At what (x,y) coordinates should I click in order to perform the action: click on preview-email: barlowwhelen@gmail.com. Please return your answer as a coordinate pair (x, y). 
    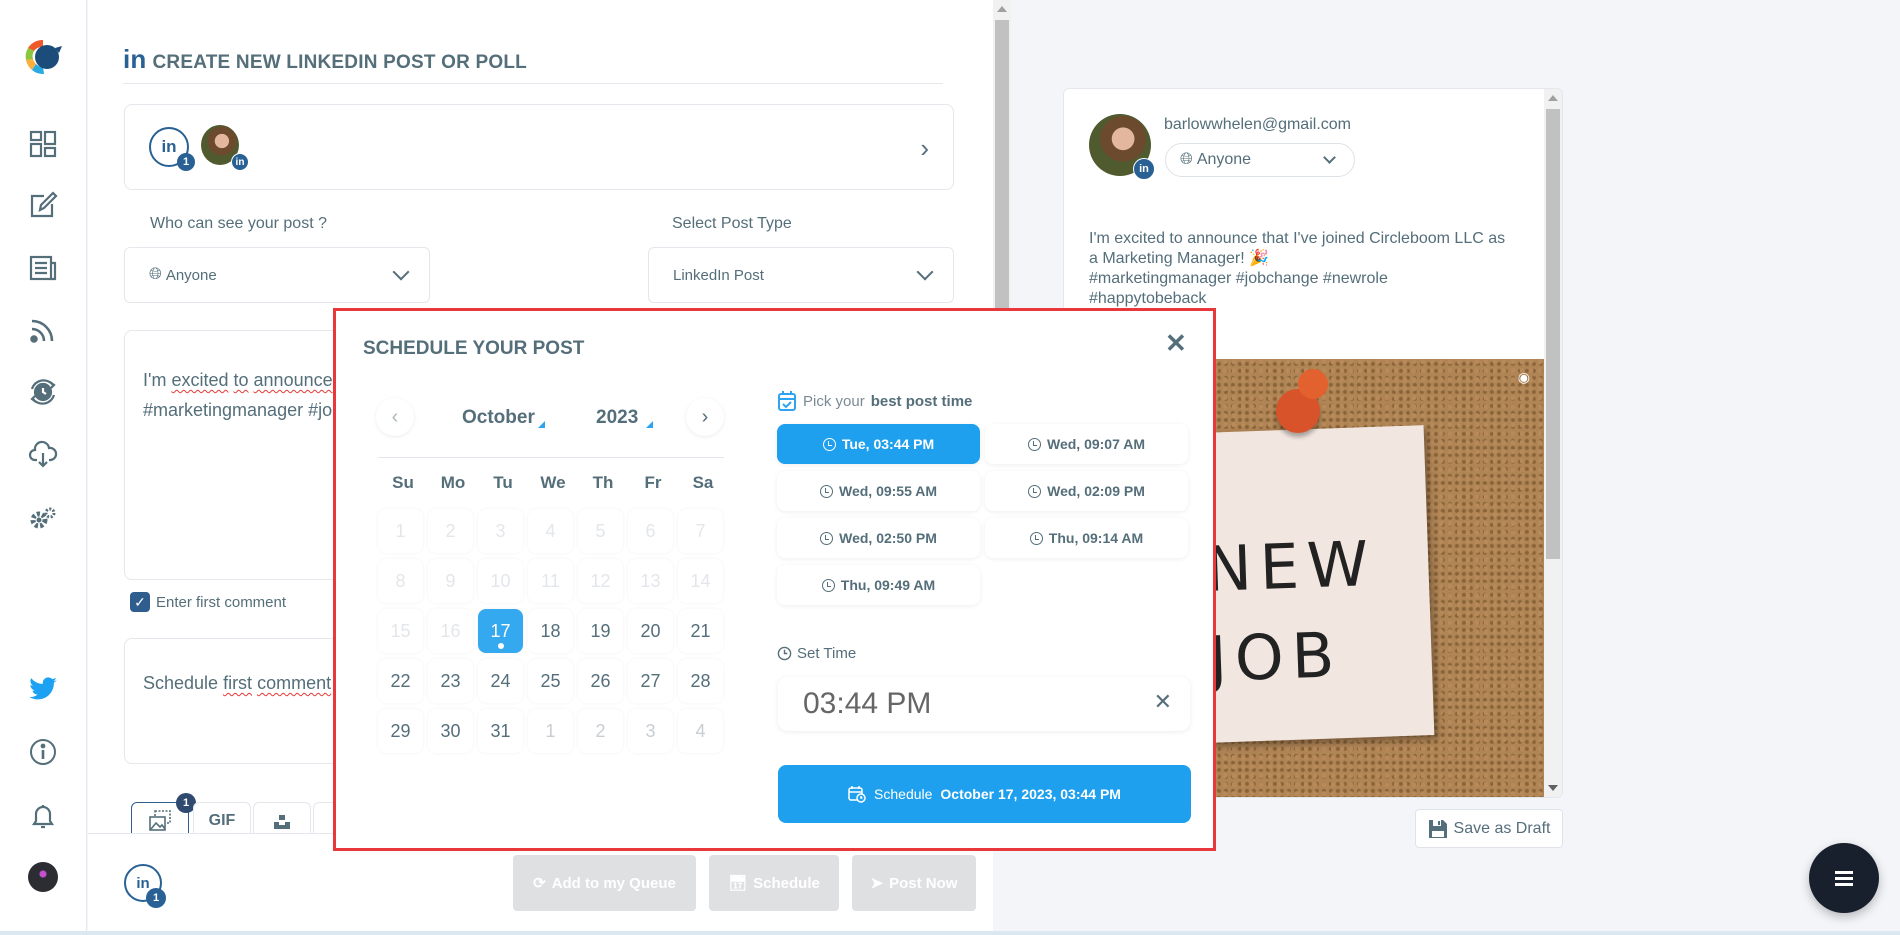
    Looking at the image, I should click on (1257, 124).